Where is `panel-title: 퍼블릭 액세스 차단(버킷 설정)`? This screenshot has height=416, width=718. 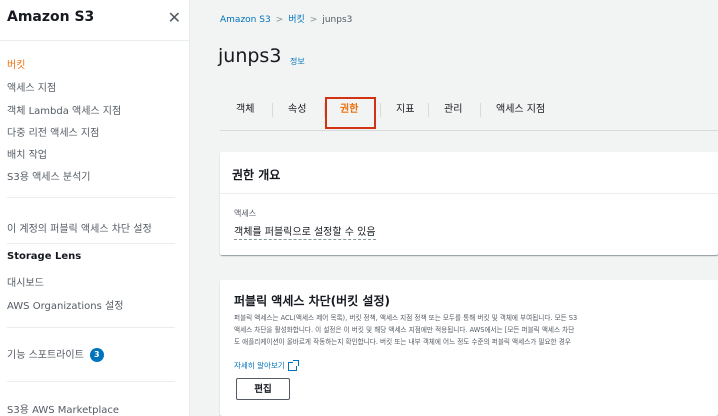 panel-title: 퍼블릭 액세스 차단(버킷 설정) is located at coordinates (312, 301).